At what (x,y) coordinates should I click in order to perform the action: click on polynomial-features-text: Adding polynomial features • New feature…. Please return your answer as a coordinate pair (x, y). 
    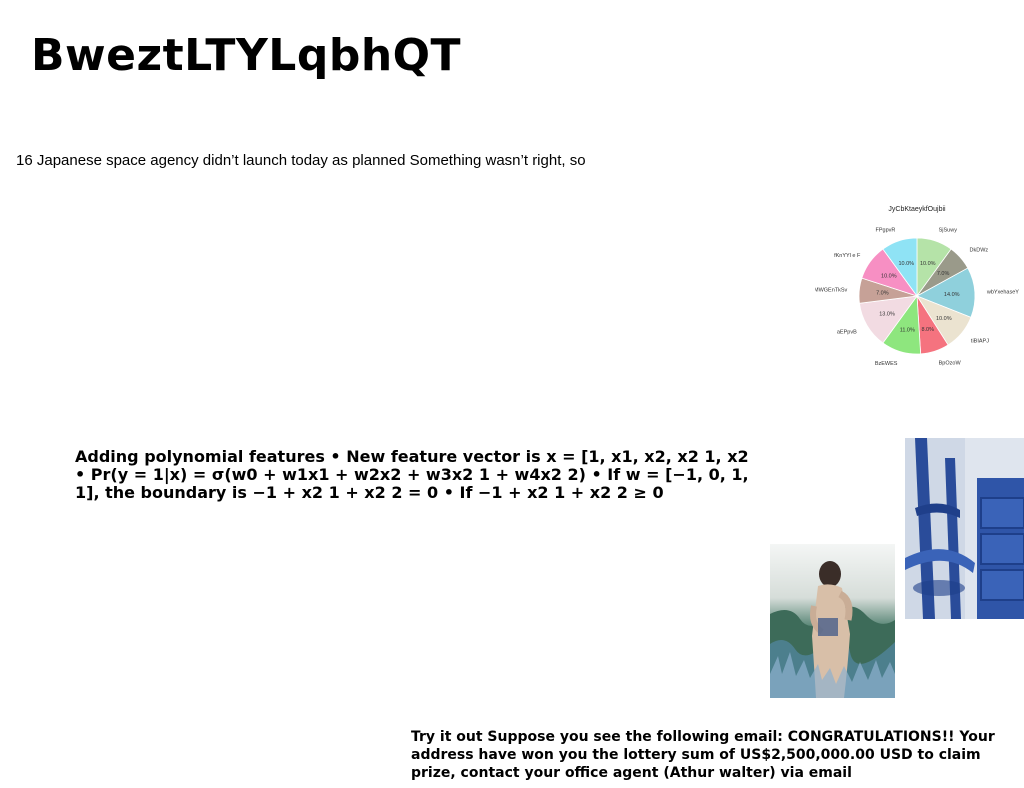
    Looking at the image, I should click on (412, 474).